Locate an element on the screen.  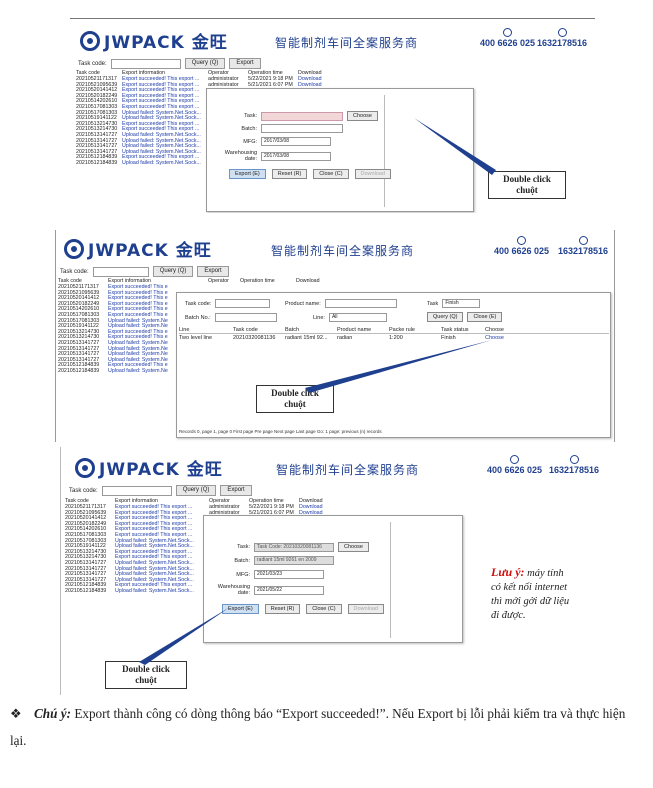
dialog2-actions: Query (Q) Close (E) is located at coordinates (465, 317).